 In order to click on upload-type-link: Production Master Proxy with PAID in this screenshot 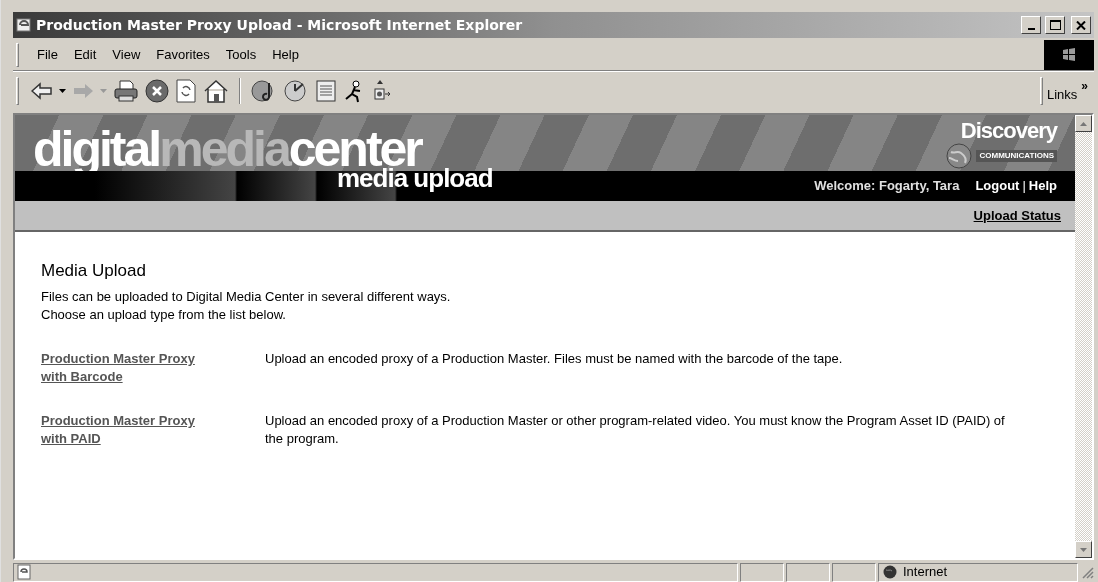, I will do `click(126, 430)`.